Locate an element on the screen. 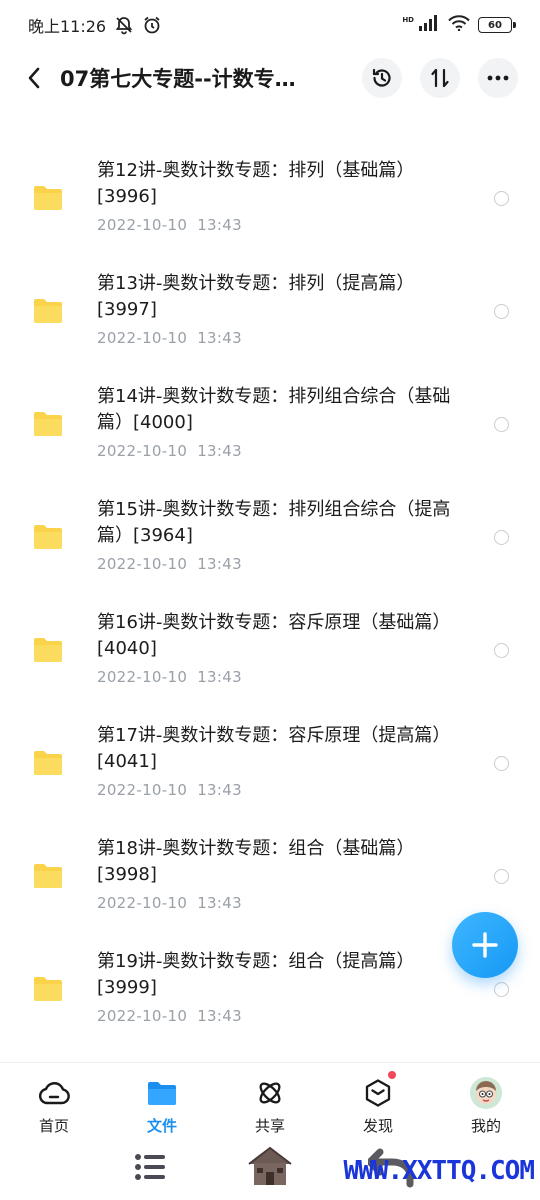 The width and height of the screenshot is (540, 1200). home-icon is located at coordinates (270, 1168).